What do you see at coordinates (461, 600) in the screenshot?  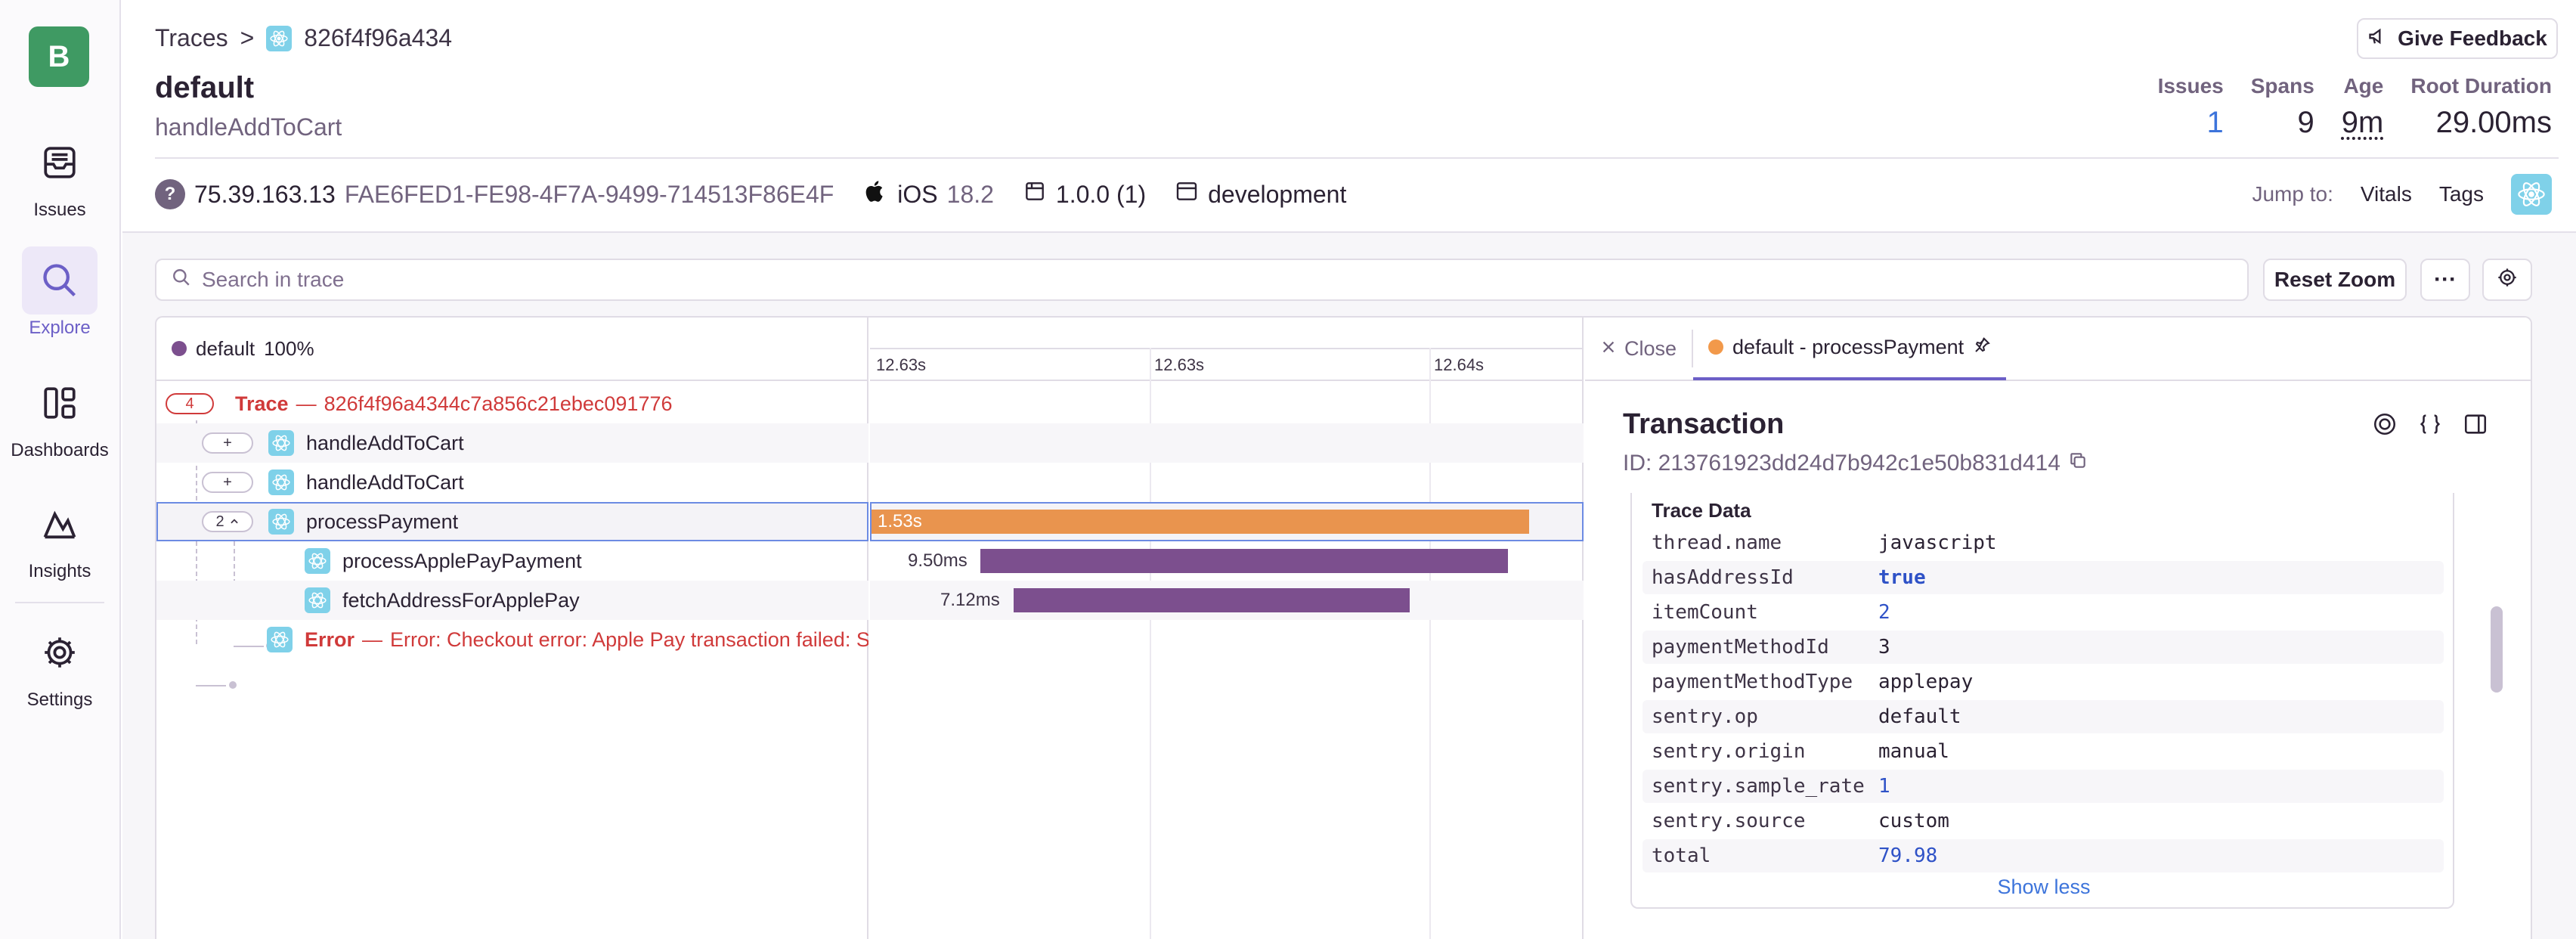 I see `span-name: fetchAddressForApplePay` at bounding box center [461, 600].